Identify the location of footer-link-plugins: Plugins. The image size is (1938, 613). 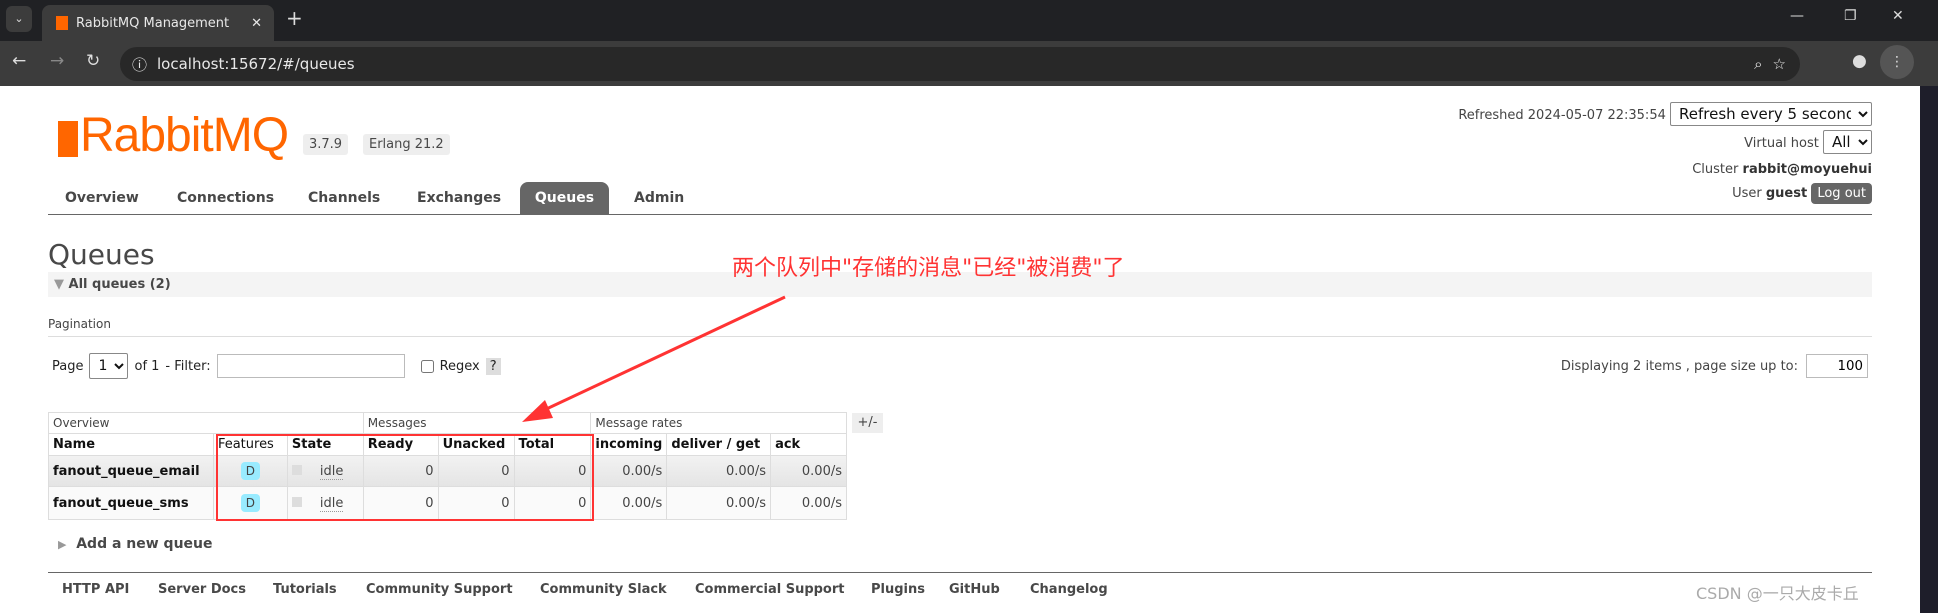
(898, 589).